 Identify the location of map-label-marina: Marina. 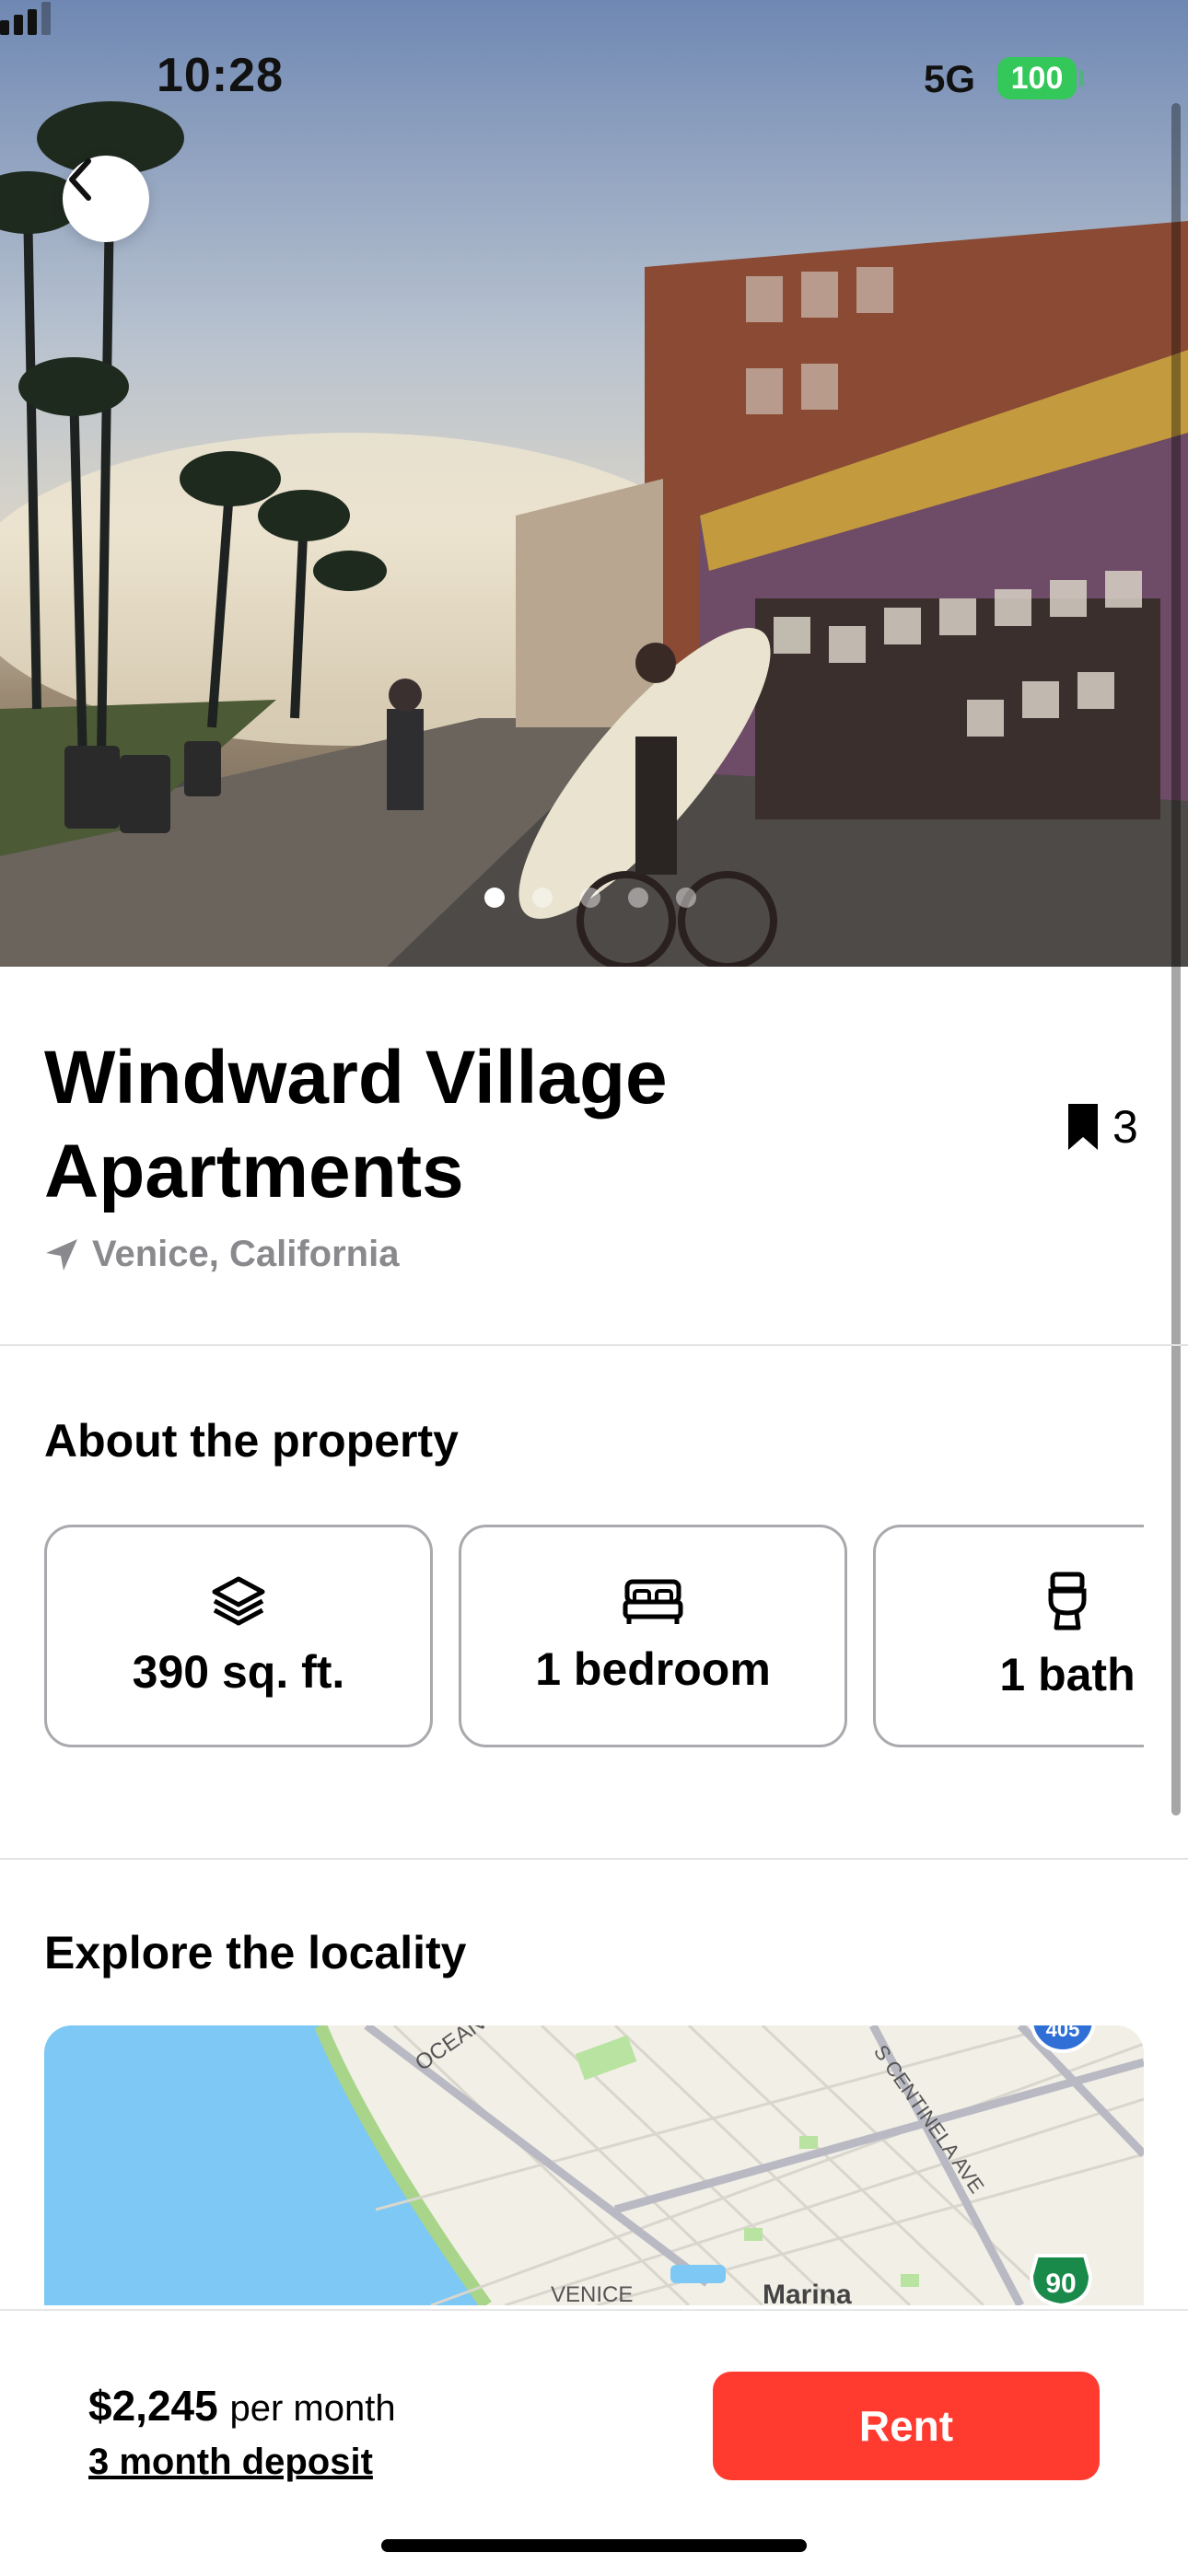
(807, 2292).